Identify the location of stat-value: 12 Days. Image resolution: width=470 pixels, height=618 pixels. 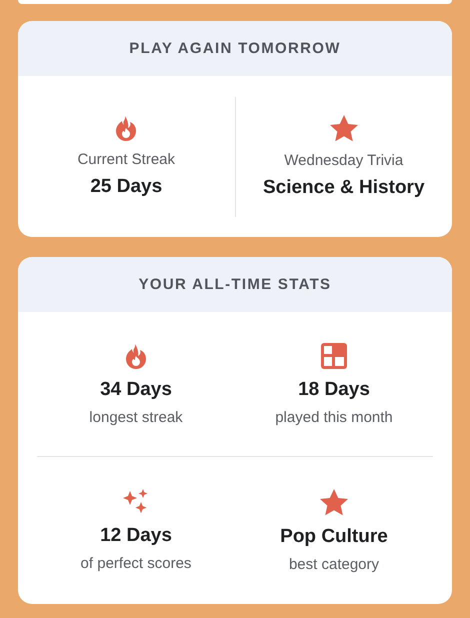
(136, 536).